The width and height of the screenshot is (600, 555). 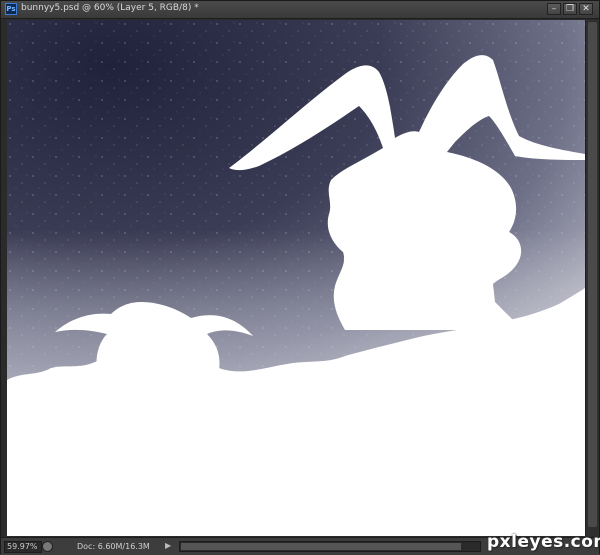 What do you see at coordinates (543, 542) in the screenshot?
I see `site-watermark: pxleyes.com` at bounding box center [543, 542].